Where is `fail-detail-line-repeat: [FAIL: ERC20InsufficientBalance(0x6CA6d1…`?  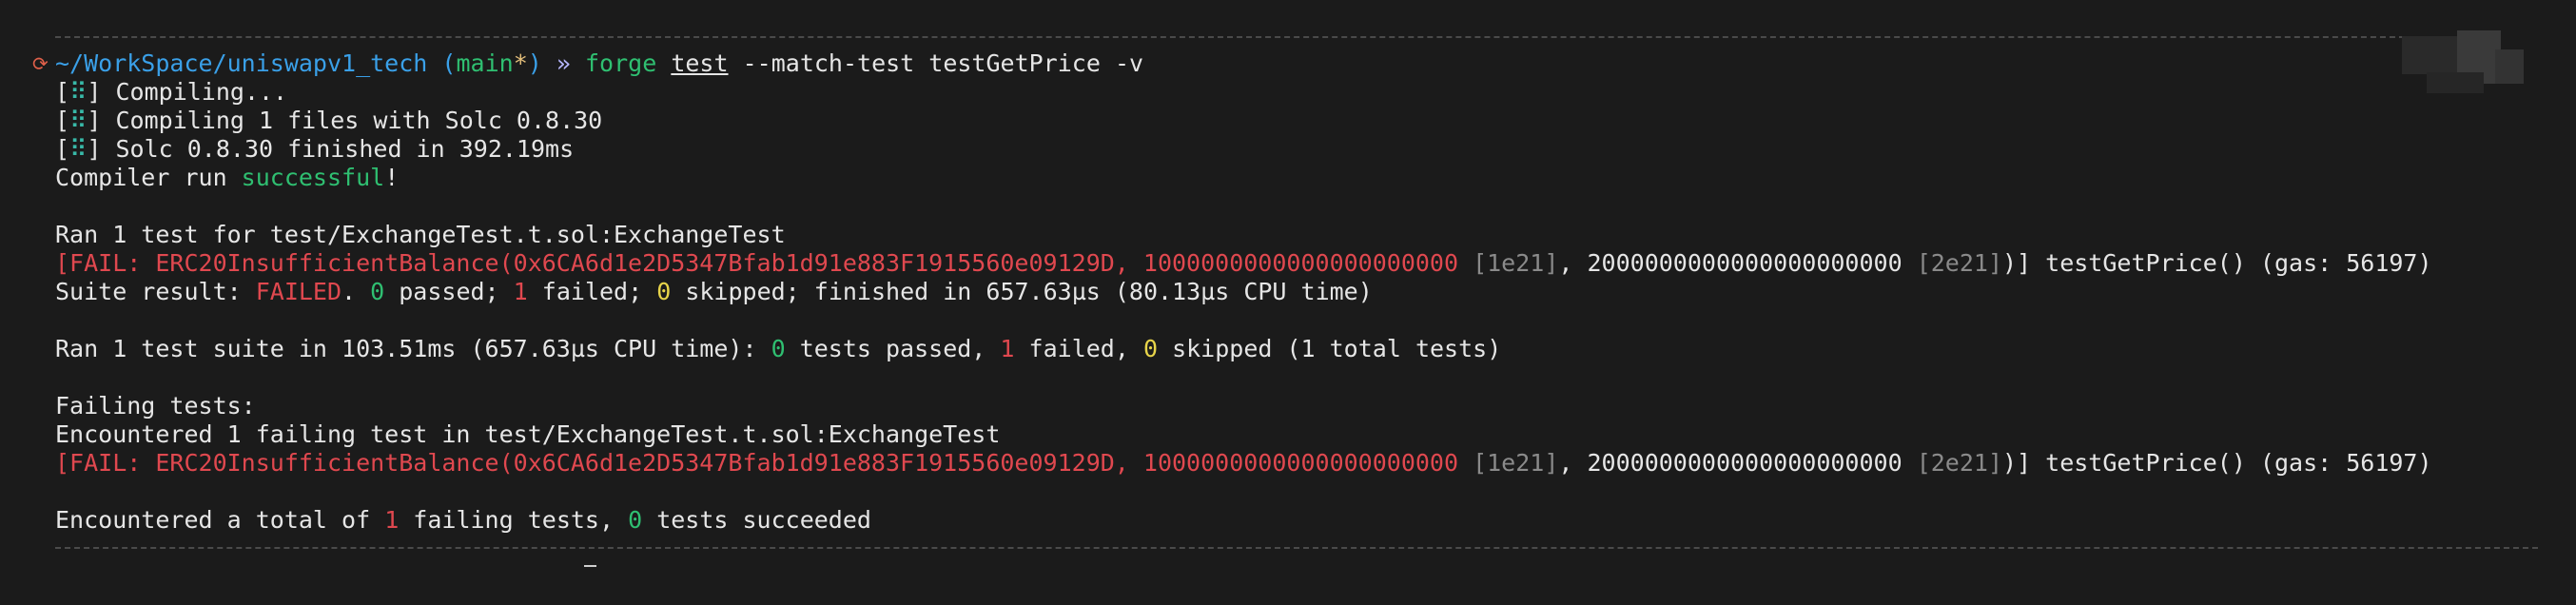
fail-detail-line-repeat: [FAIL: ERC20InsufficientBalance(0x6CA6d1… is located at coordinates (1244, 463).